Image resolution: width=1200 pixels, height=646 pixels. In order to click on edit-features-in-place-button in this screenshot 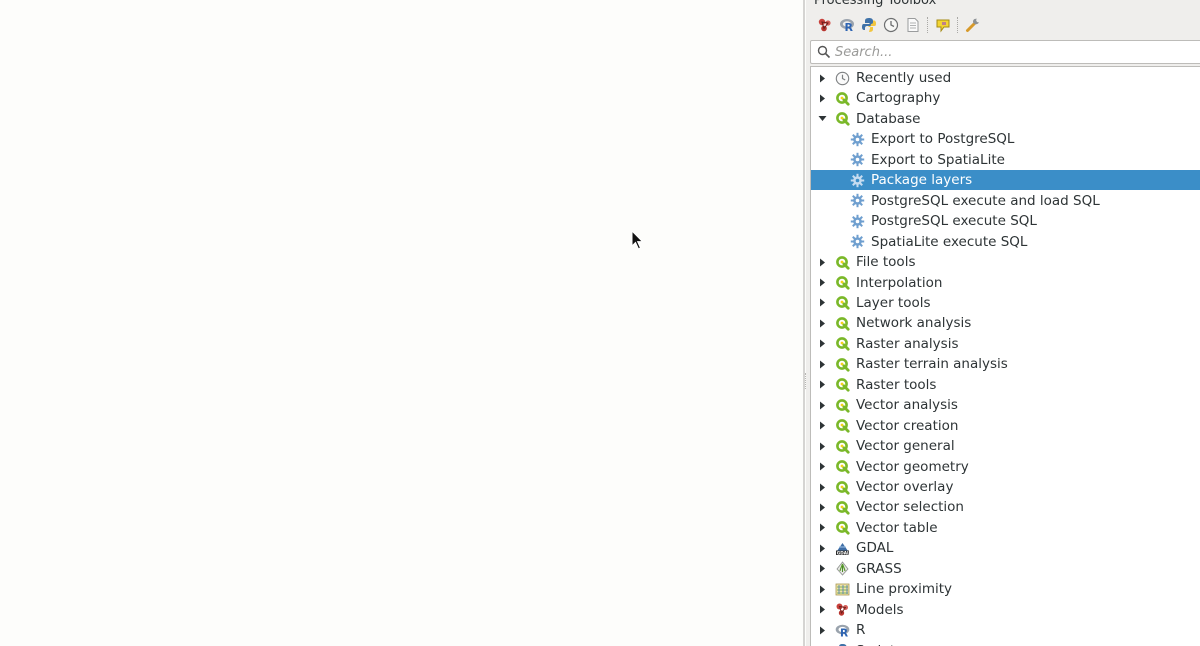, I will do `click(943, 25)`.